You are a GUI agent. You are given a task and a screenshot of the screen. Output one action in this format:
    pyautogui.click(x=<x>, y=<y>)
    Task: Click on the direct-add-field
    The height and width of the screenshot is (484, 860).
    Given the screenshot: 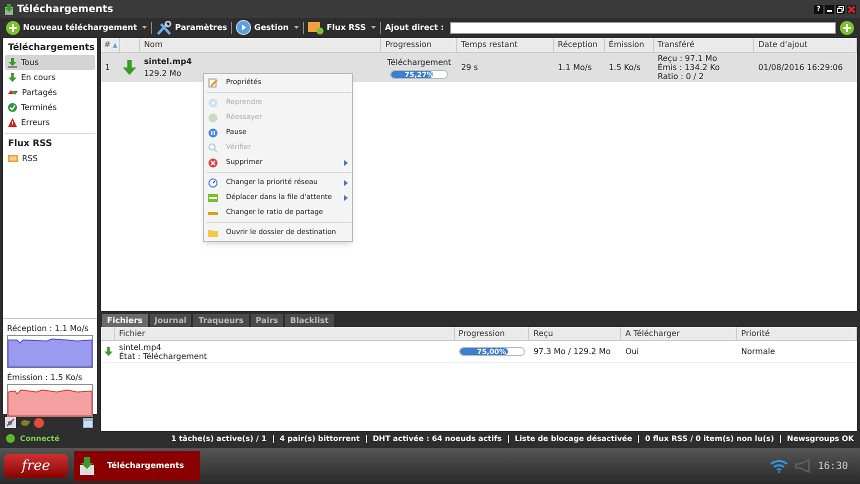 What is the action you would take?
    pyautogui.click(x=643, y=28)
    